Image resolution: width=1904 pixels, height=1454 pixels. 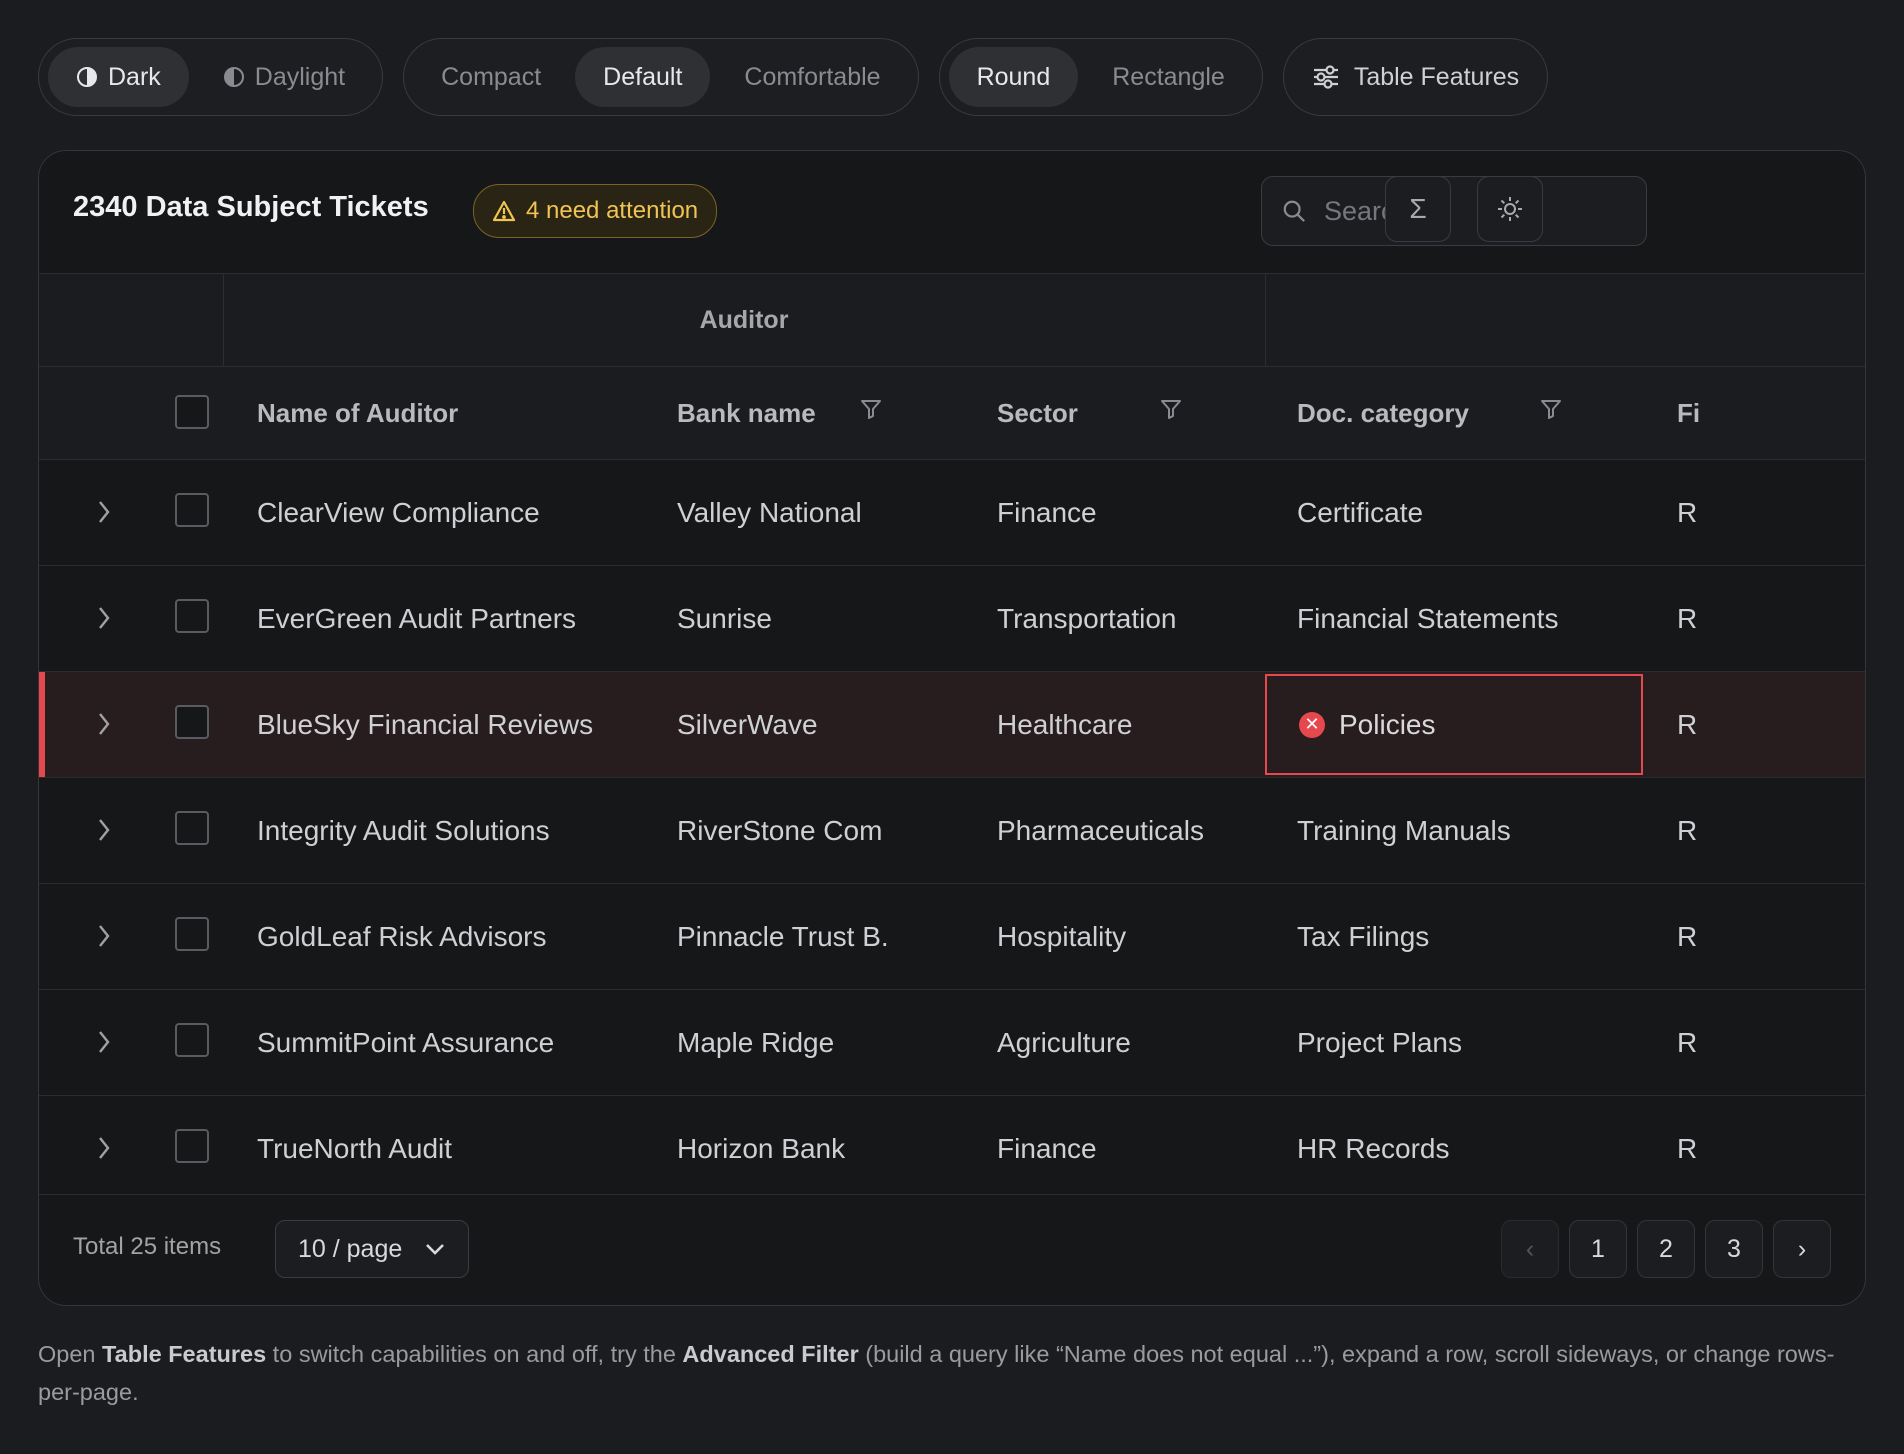 What do you see at coordinates (1387, 724) in the screenshot?
I see `cell-doc-category: Policies` at bounding box center [1387, 724].